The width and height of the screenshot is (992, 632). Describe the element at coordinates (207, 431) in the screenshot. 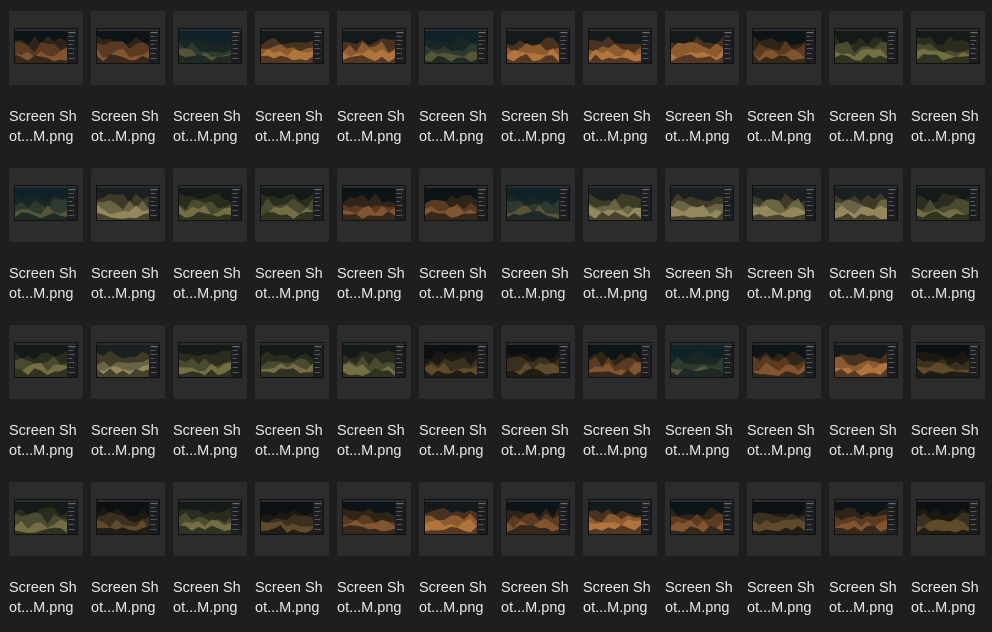

I see `file-name-line-1: Screen Sh` at that location.